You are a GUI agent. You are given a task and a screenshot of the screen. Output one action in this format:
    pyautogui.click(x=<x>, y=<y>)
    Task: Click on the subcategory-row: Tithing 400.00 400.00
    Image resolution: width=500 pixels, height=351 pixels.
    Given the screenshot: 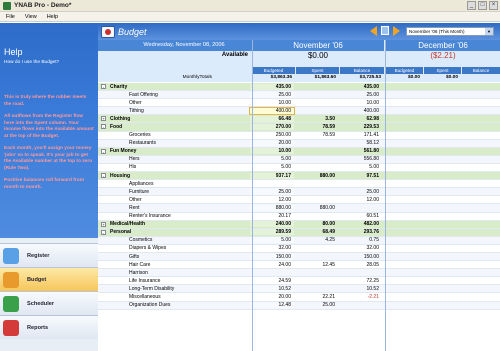 What is the action you would take?
    pyautogui.click(x=299, y=111)
    